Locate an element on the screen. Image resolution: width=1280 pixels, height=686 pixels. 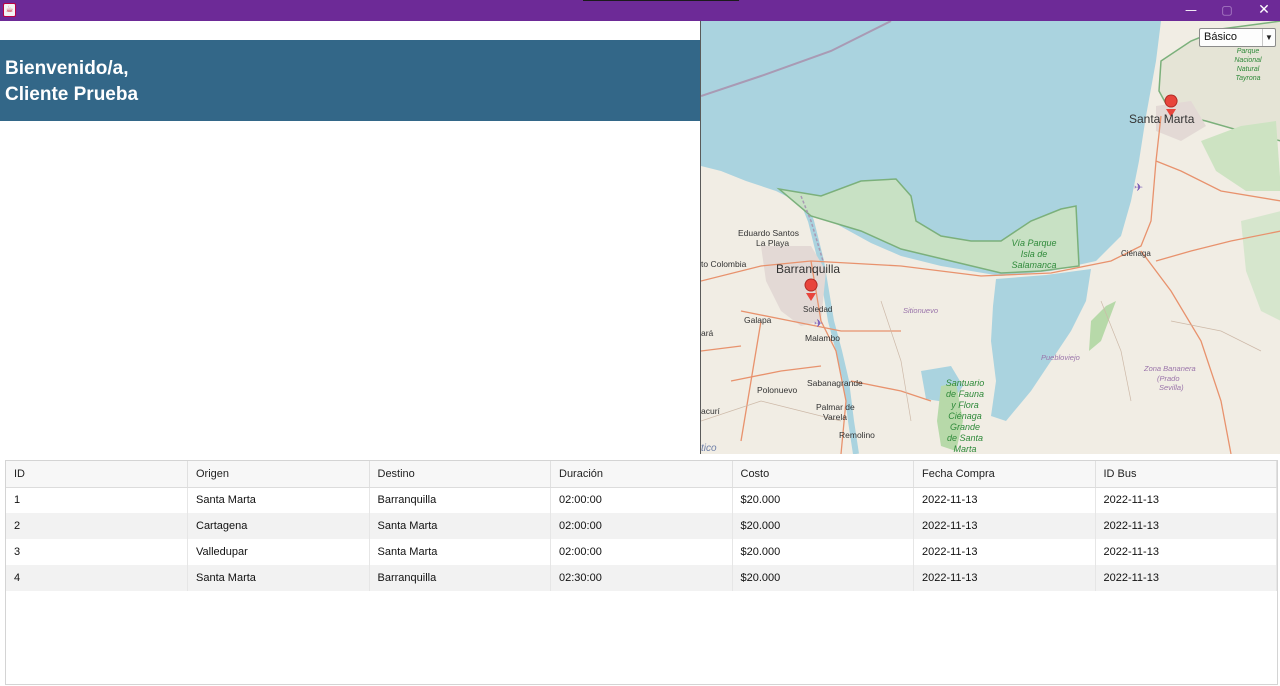
svg-text: Zona Bananera is located at coordinates (1169, 368).